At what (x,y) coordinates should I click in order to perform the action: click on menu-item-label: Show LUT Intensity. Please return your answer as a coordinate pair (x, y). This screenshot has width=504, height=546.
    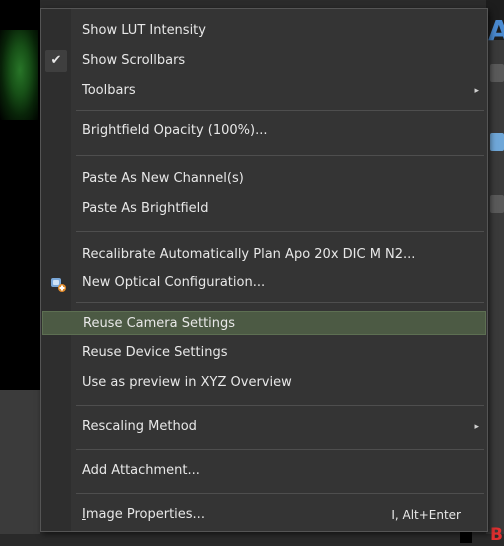
    Looking at the image, I should click on (144, 30).